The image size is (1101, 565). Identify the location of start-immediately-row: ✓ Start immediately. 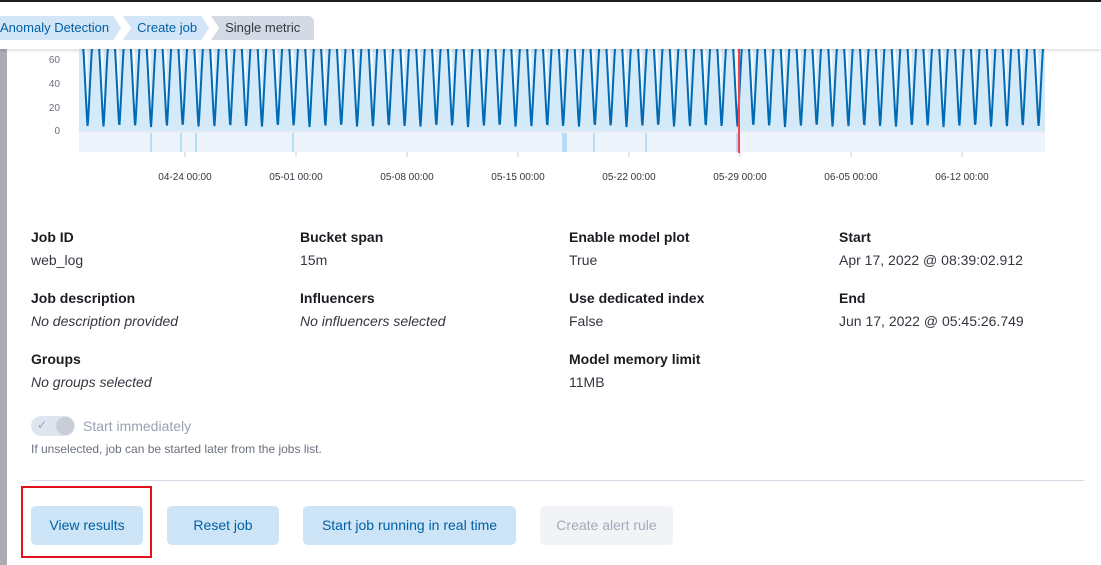
(111, 426).